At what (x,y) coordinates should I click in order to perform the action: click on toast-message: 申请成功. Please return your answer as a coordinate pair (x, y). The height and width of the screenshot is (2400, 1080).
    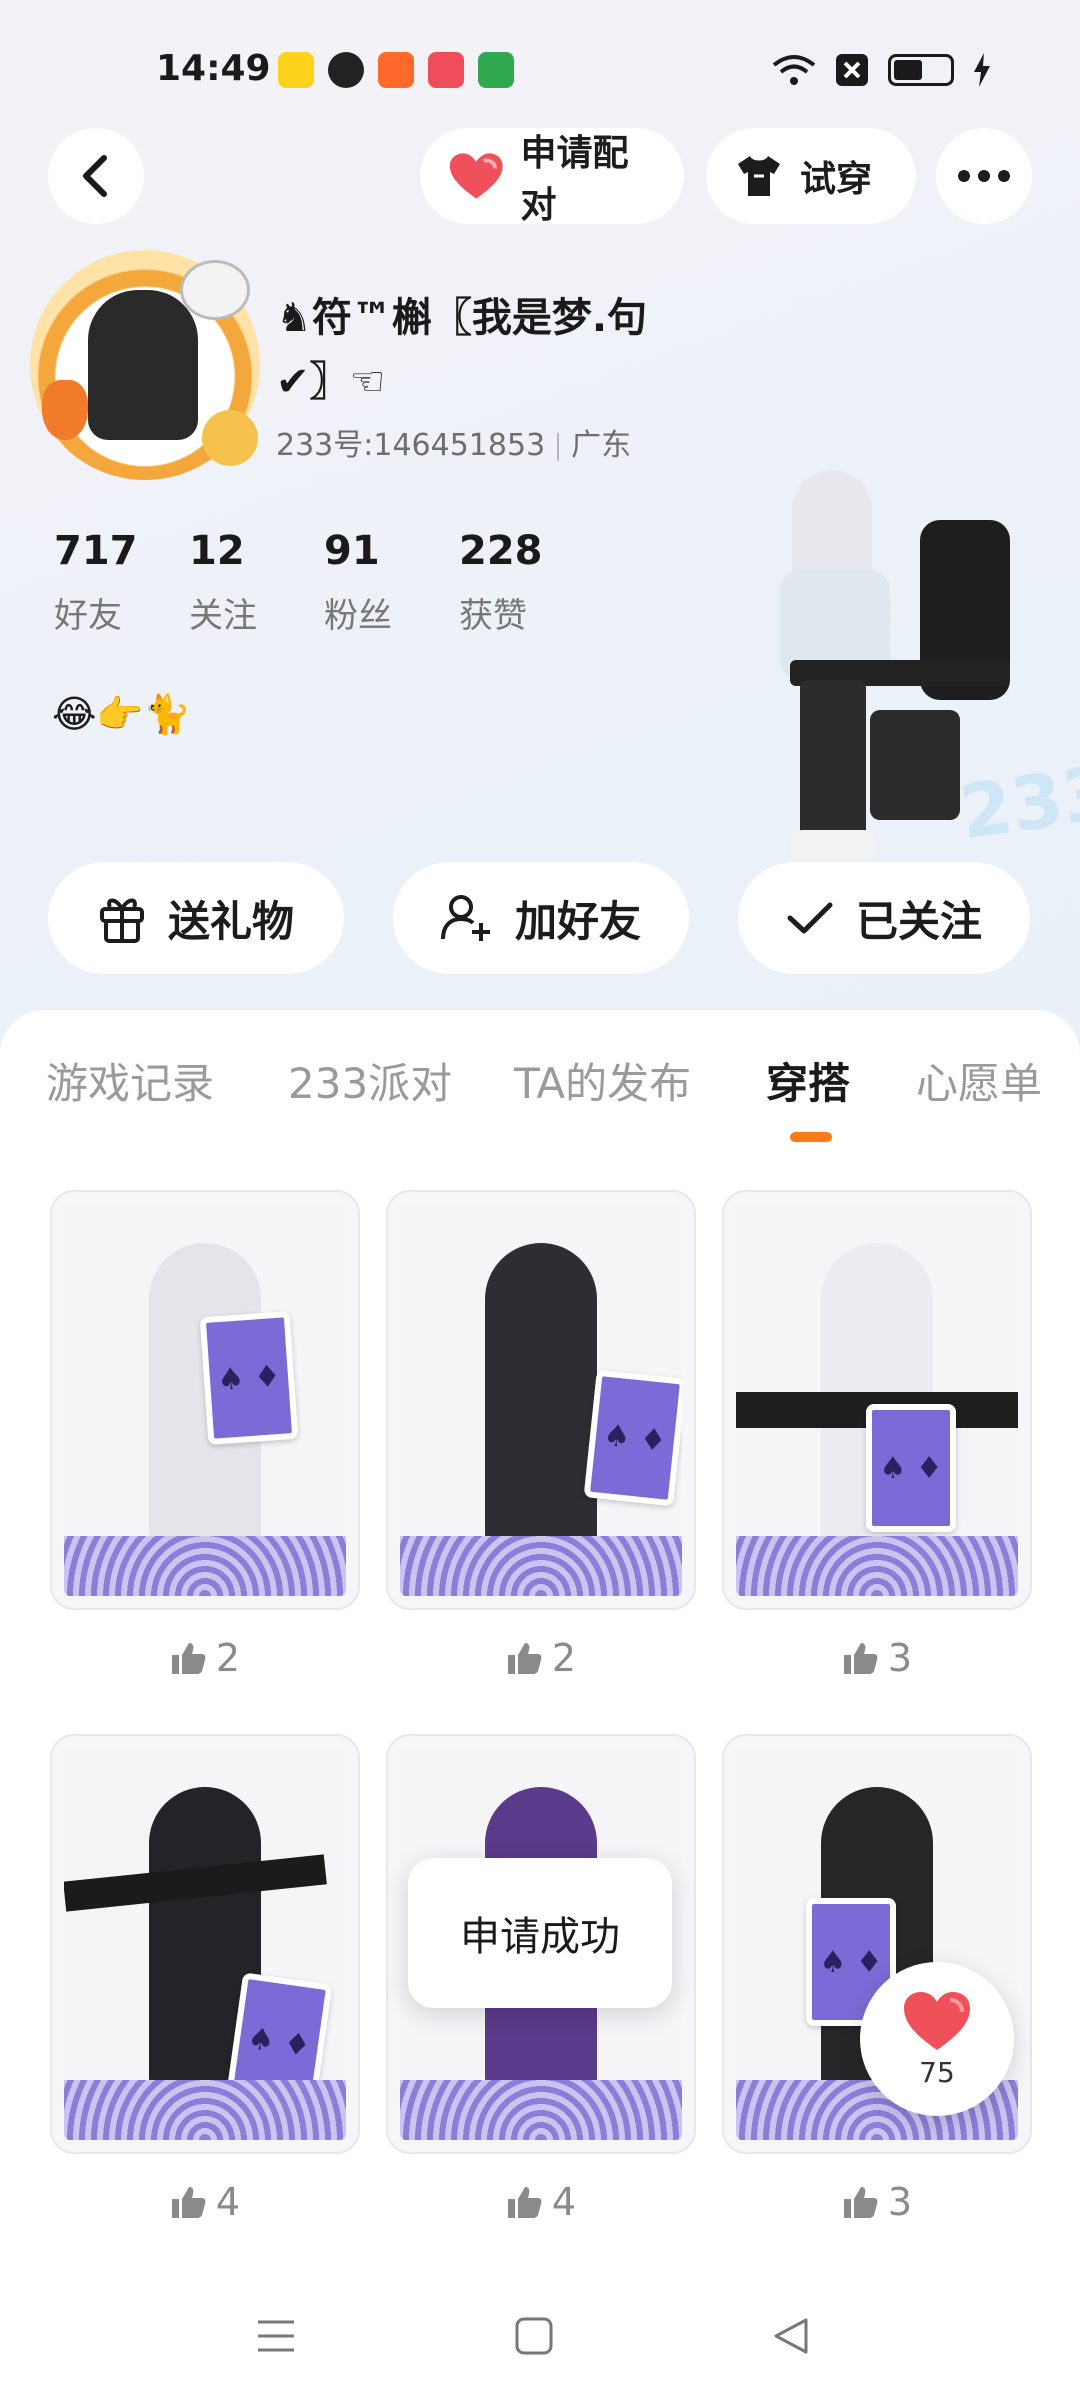
    Looking at the image, I should click on (540, 1933).